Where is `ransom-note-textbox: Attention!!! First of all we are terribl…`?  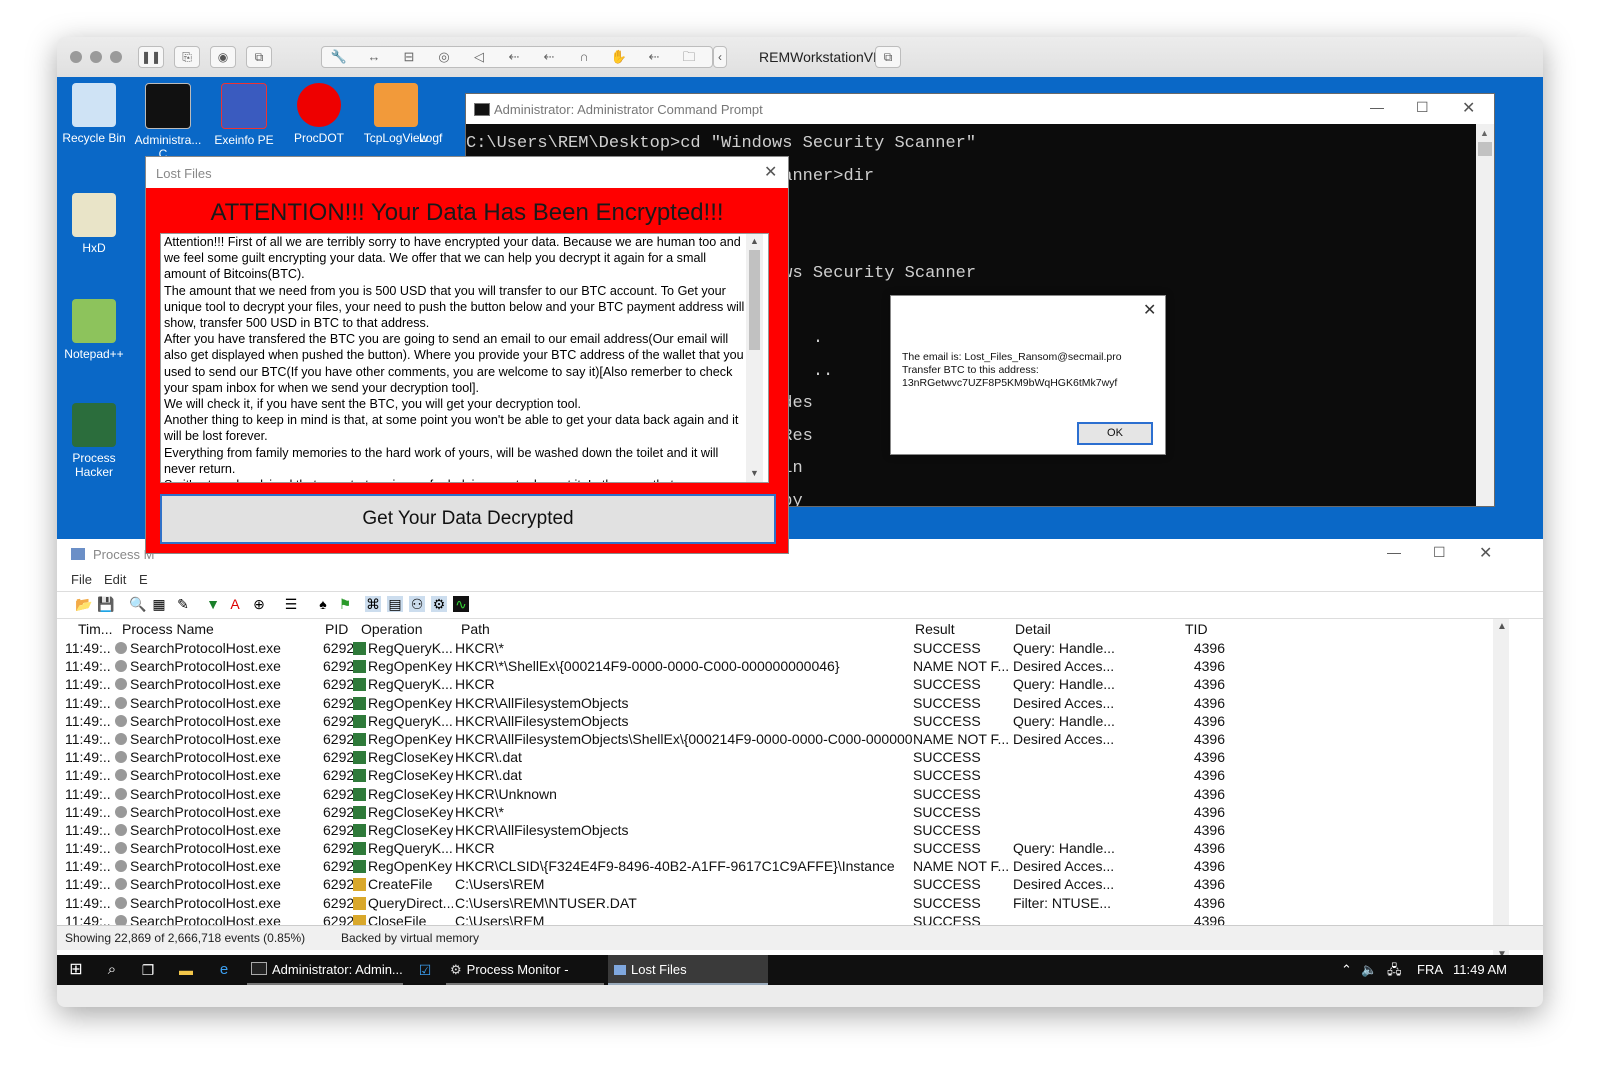 ransom-note-textbox: Attention!!! First of all we are terribl… is located at coordinates (464, 358).